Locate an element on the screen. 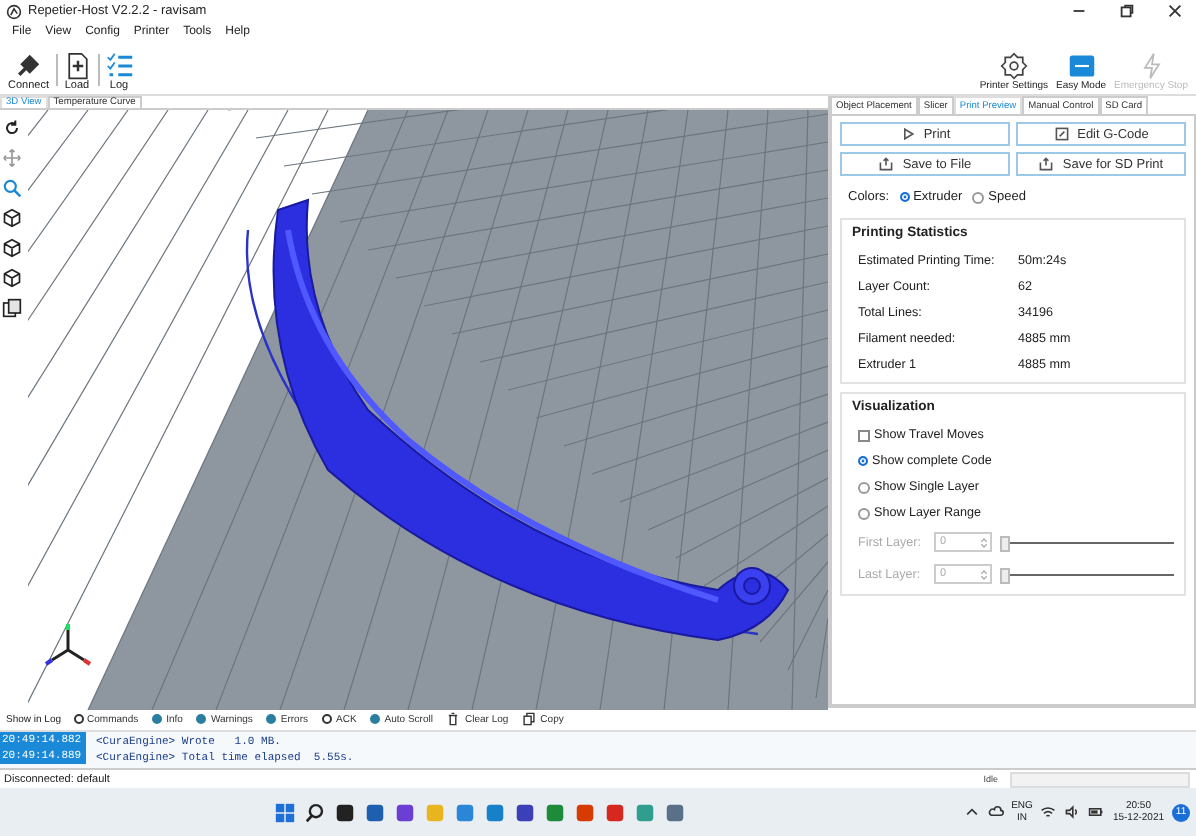  speaker-icon is located at coordinates (1072, 812).